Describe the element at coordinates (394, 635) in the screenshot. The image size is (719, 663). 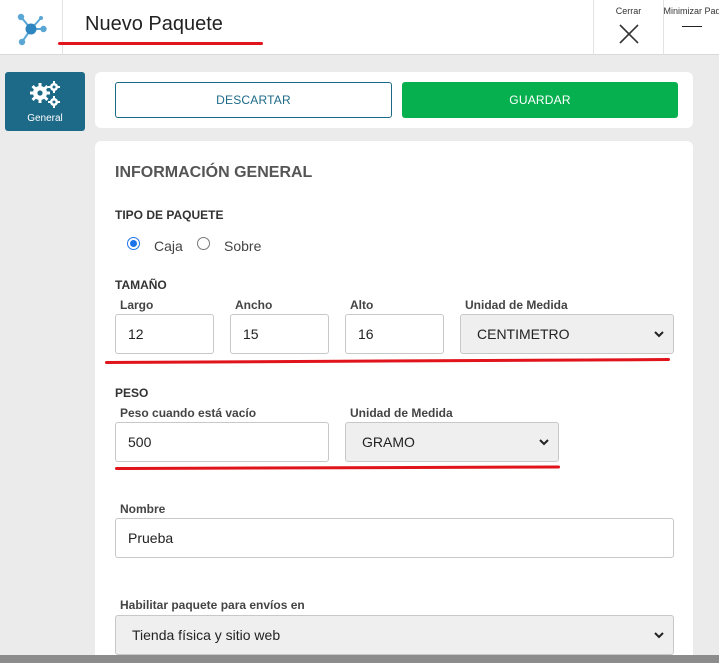
I see `enable-channel-select: Tienda física y sitio web` at that location.